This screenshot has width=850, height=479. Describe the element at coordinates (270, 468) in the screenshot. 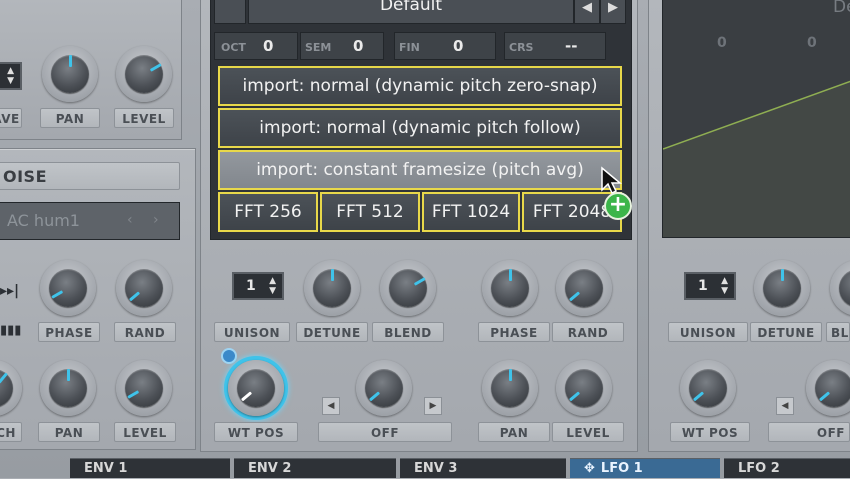

I see `tab-env2-label: ENV 2` at that location.